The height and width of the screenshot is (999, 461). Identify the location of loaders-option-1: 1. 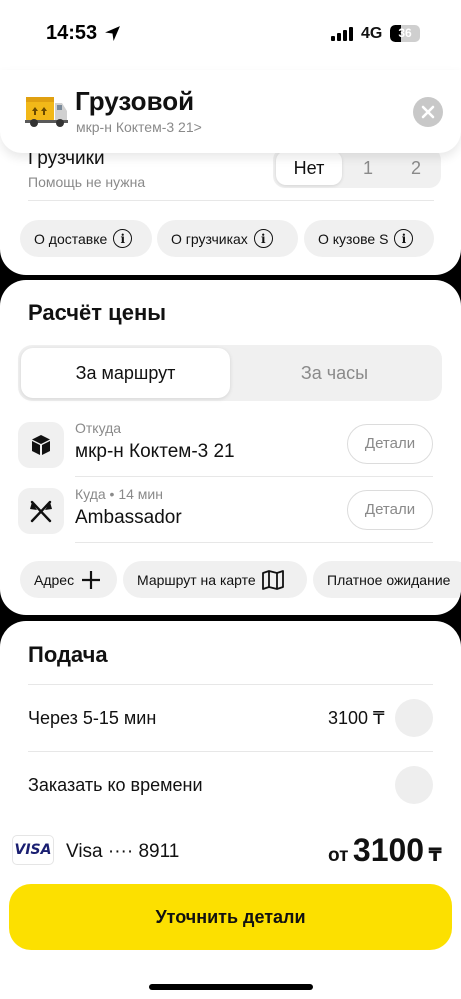
(368, 168).